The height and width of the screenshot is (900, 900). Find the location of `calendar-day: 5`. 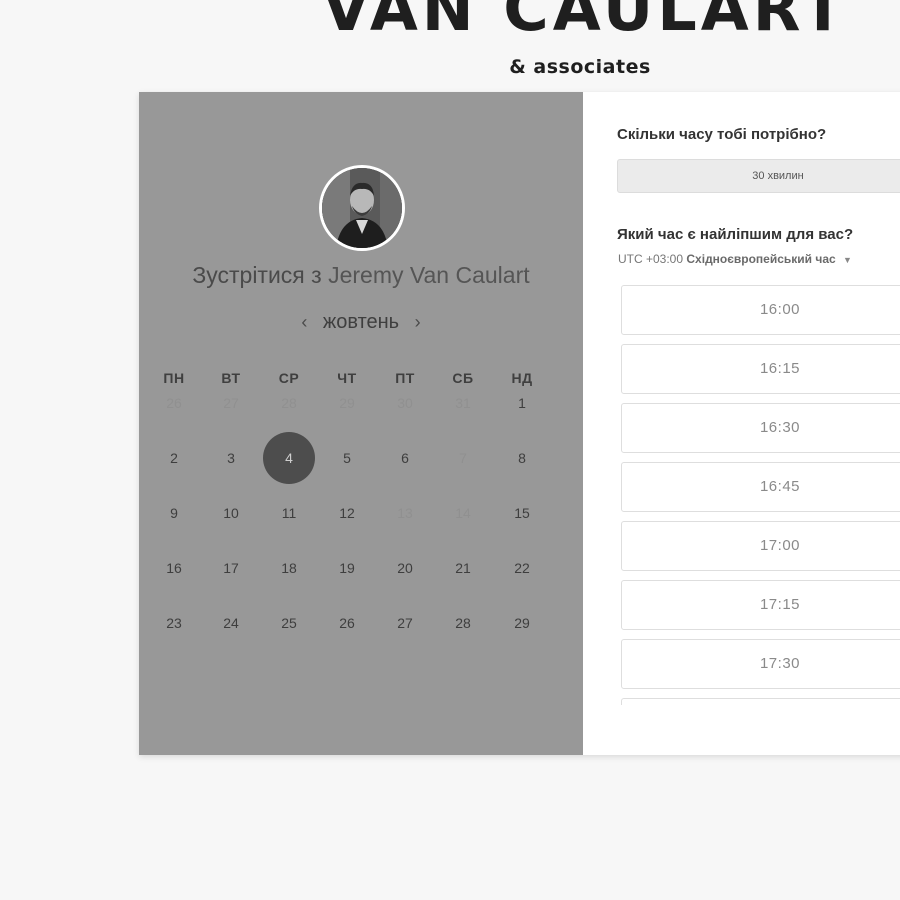

calendar-day: 5 is located at coordinates (347, 458).